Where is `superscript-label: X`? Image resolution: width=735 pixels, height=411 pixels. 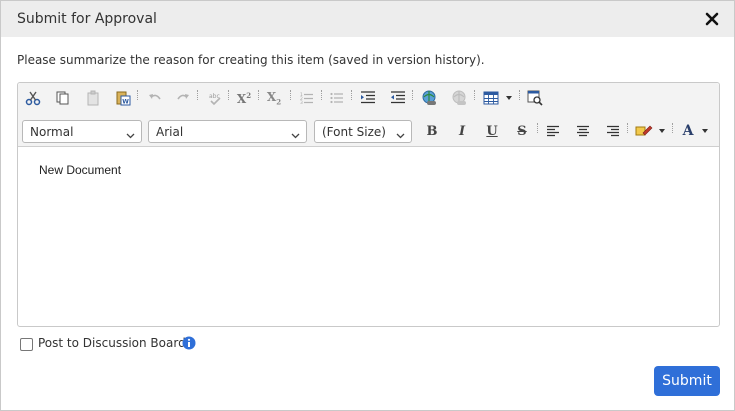 superscript-label: X is located at coordinates (241, 98).